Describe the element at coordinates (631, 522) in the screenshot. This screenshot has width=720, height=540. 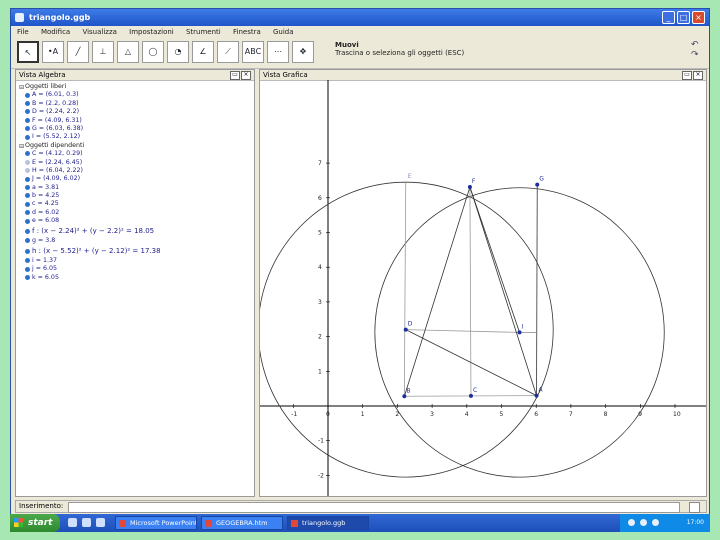
I see `tray-network-icon` at that location.